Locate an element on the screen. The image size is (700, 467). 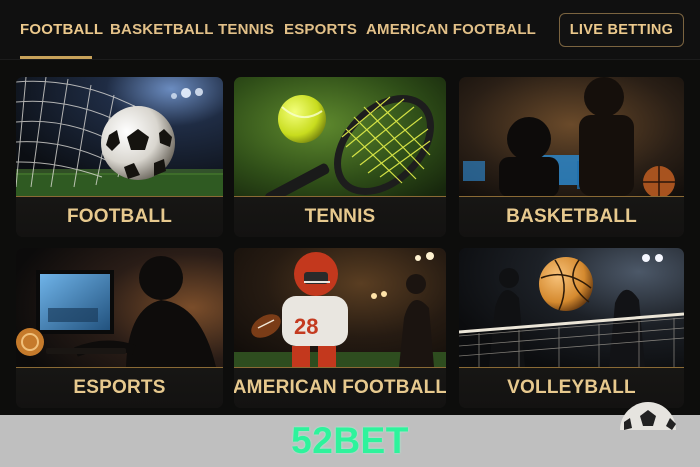
card-label-bar: TENNIS is located at coordinates (340, 216).